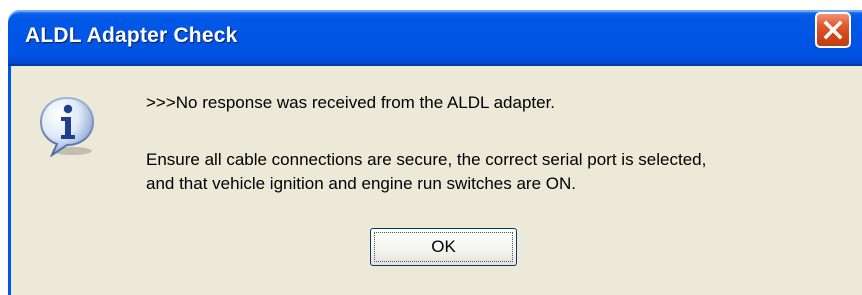 This screenshot has width=862, height=295. I want to click on close-icon, so click(833, 30).